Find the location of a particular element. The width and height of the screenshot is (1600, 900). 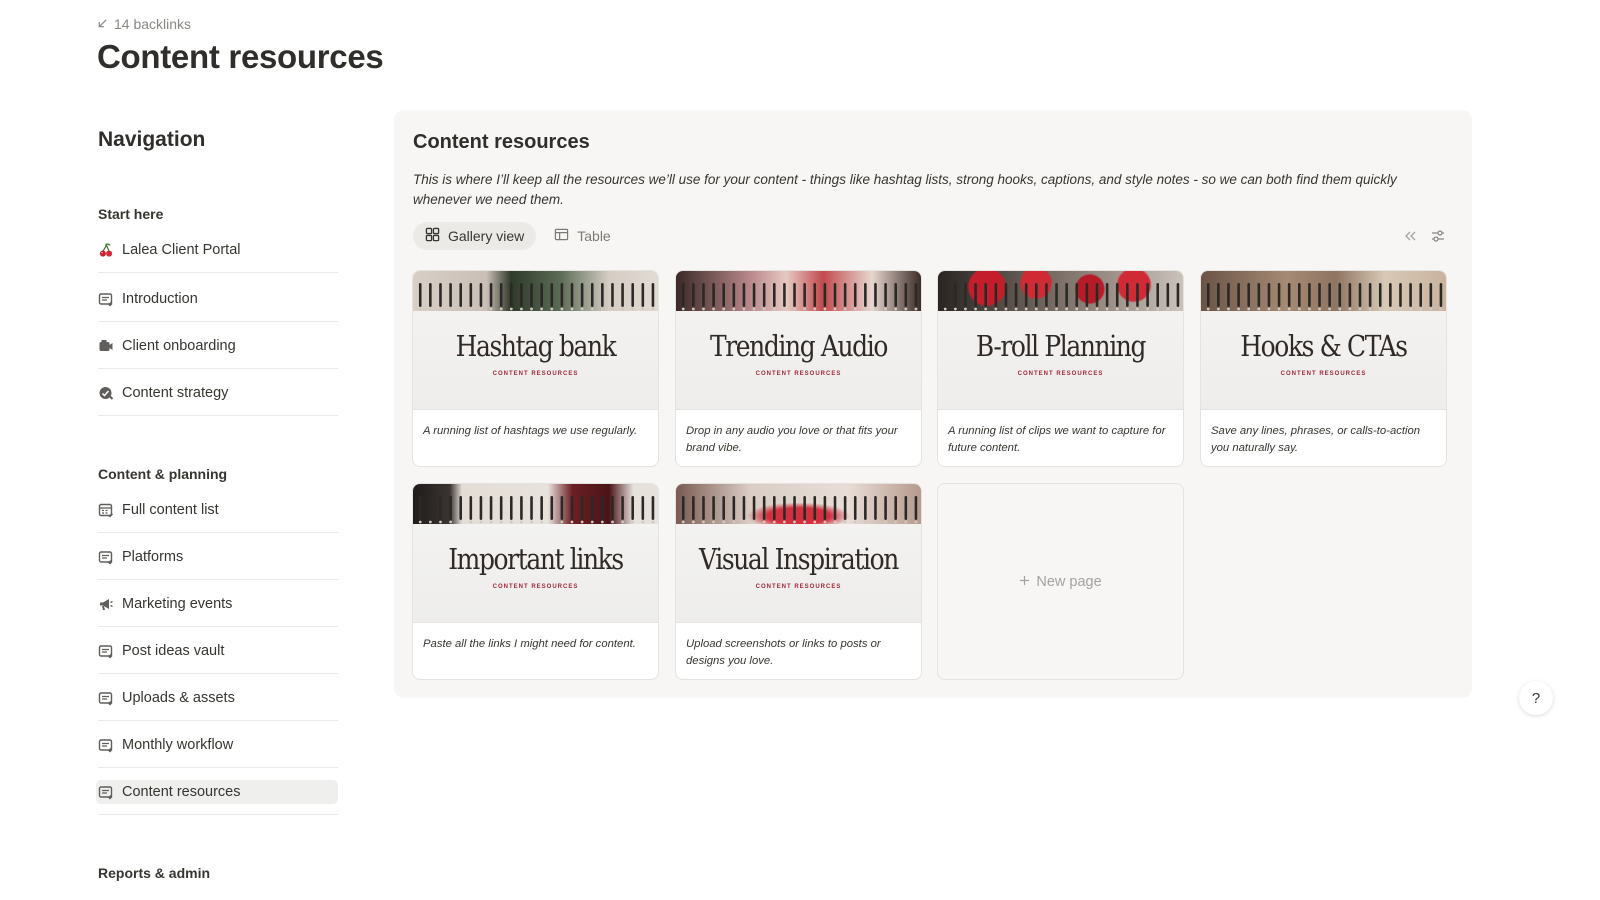

card-cover: Hooks & CTAs CONTENT RESOURCES is located at coordinates (1323, 340).